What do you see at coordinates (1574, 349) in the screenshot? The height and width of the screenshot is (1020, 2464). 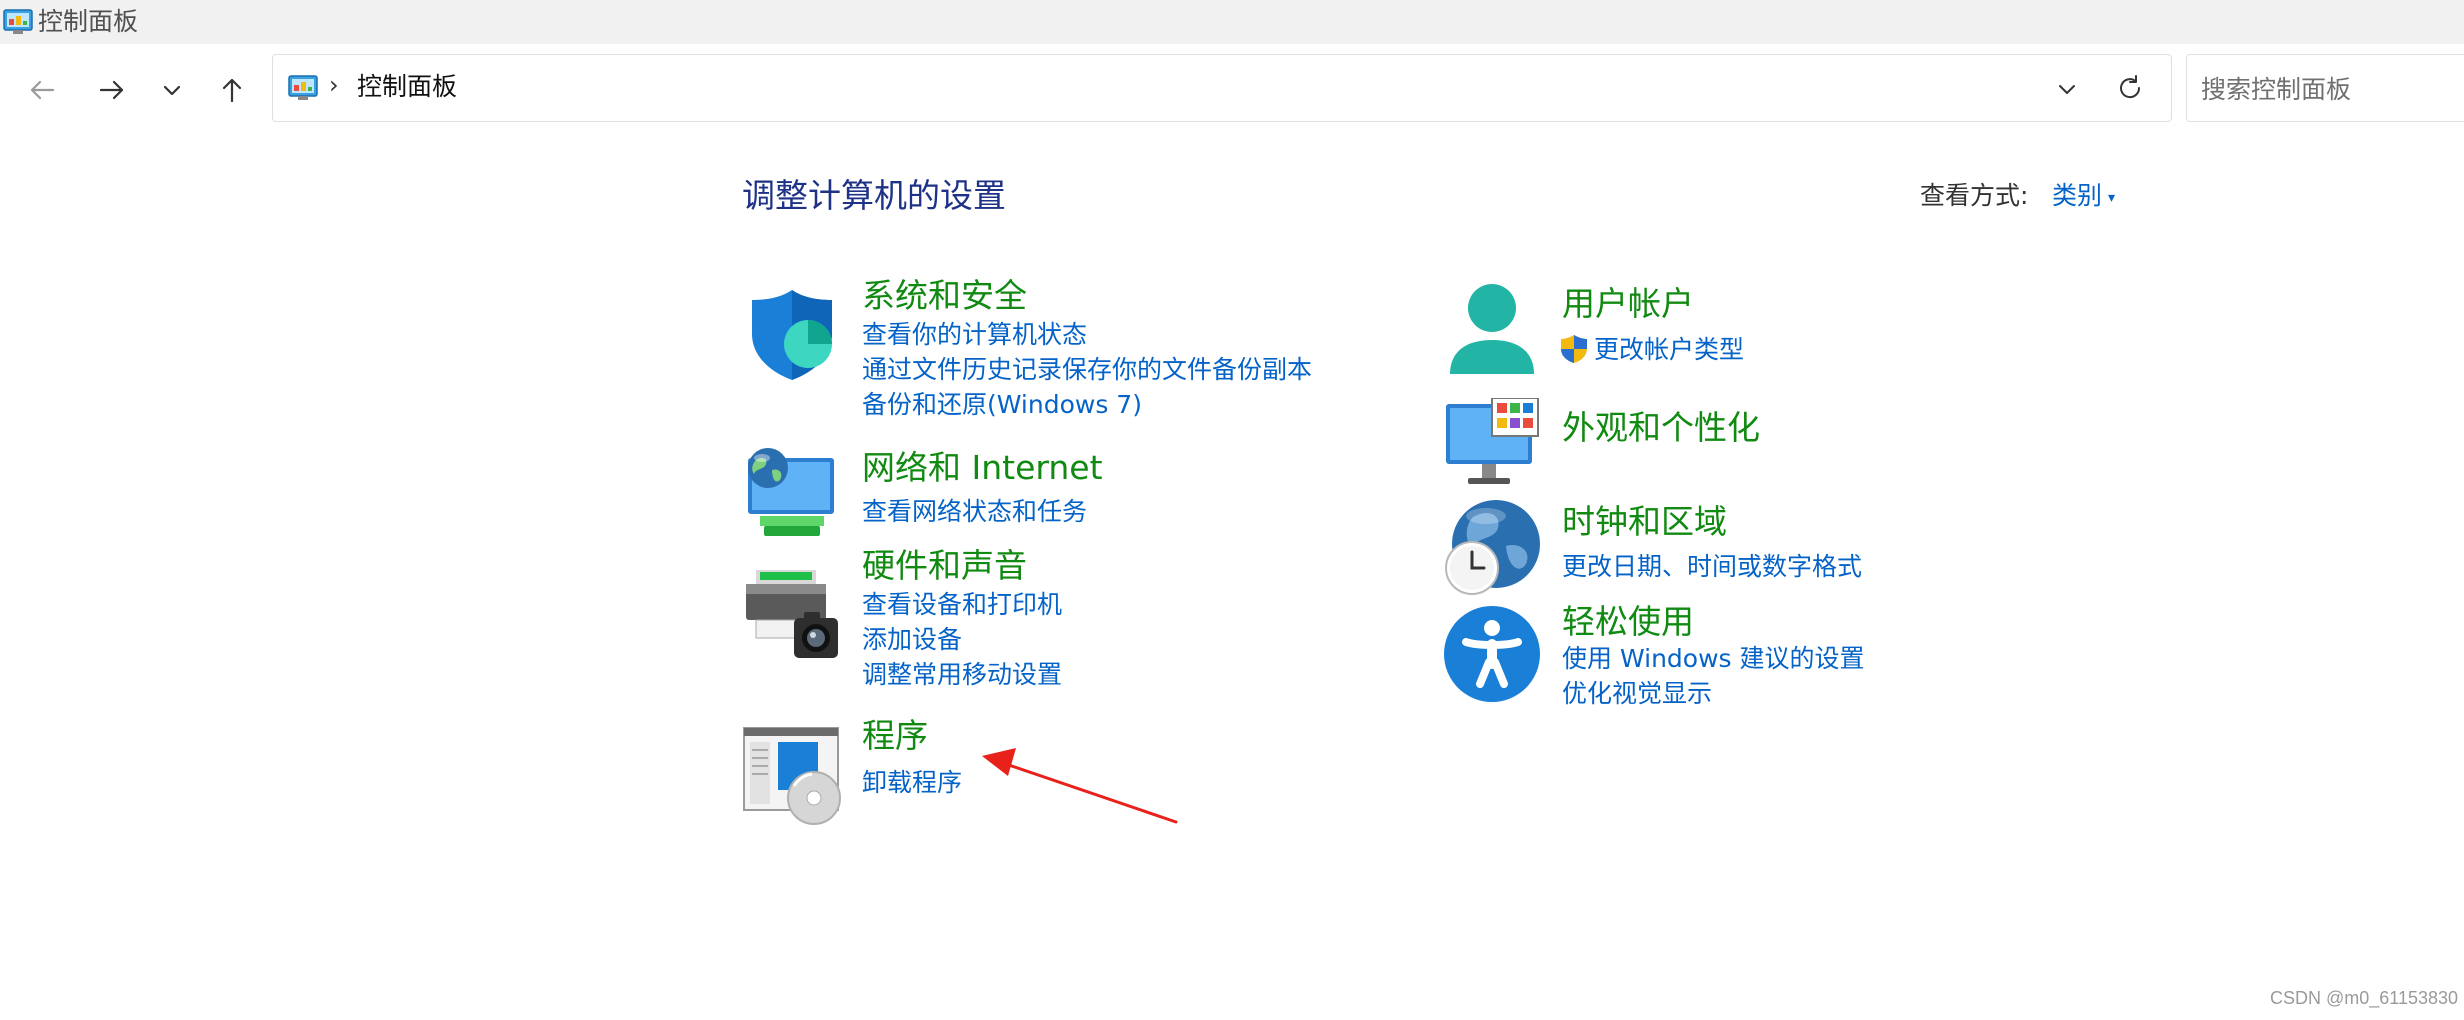 I see `uac-shield-icon` at bounding box center [1574, 349].